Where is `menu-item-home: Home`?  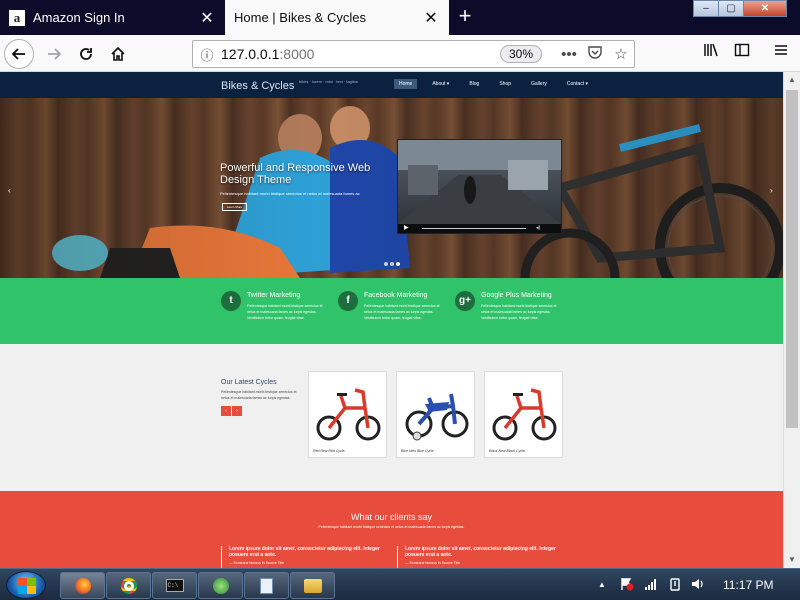 menu-item-home: Home is located at coordinates (406, 84).